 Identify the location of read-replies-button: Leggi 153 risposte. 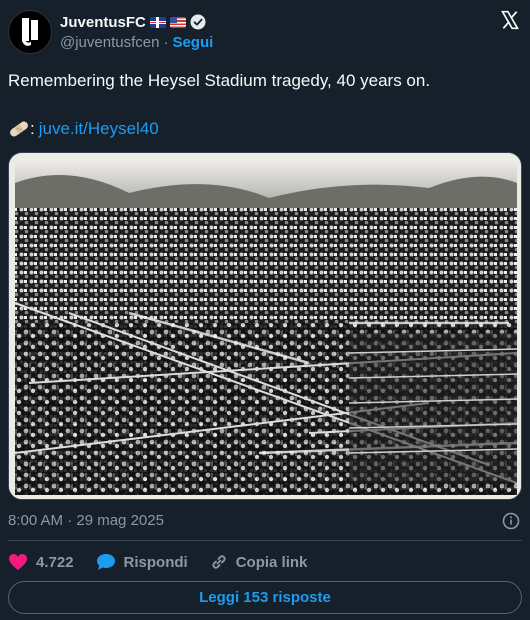
(265, 597).